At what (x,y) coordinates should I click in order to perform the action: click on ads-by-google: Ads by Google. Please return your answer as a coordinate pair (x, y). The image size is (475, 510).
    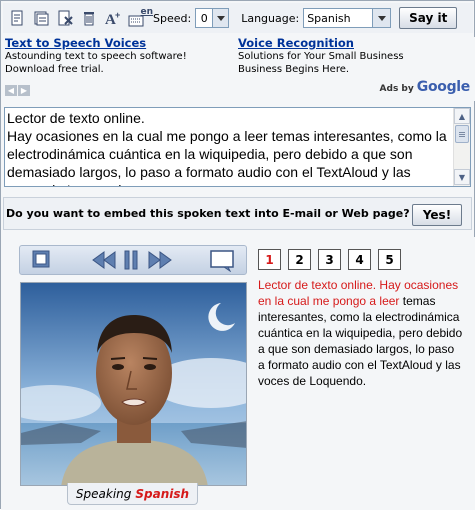
    Looking at the image, I should click on (425, 87).